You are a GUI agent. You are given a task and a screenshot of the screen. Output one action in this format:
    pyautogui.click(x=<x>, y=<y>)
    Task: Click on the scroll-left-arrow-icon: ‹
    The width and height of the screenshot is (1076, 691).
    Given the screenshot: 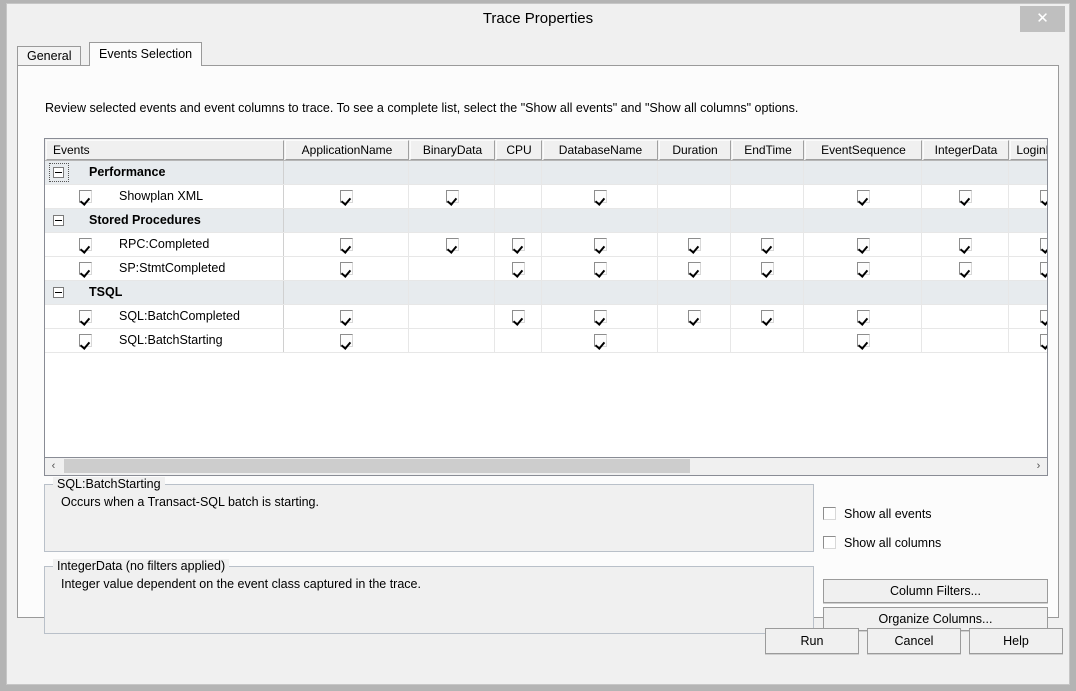 What is the action you would take?
    pyautogui.click(x=53, y=466)
    